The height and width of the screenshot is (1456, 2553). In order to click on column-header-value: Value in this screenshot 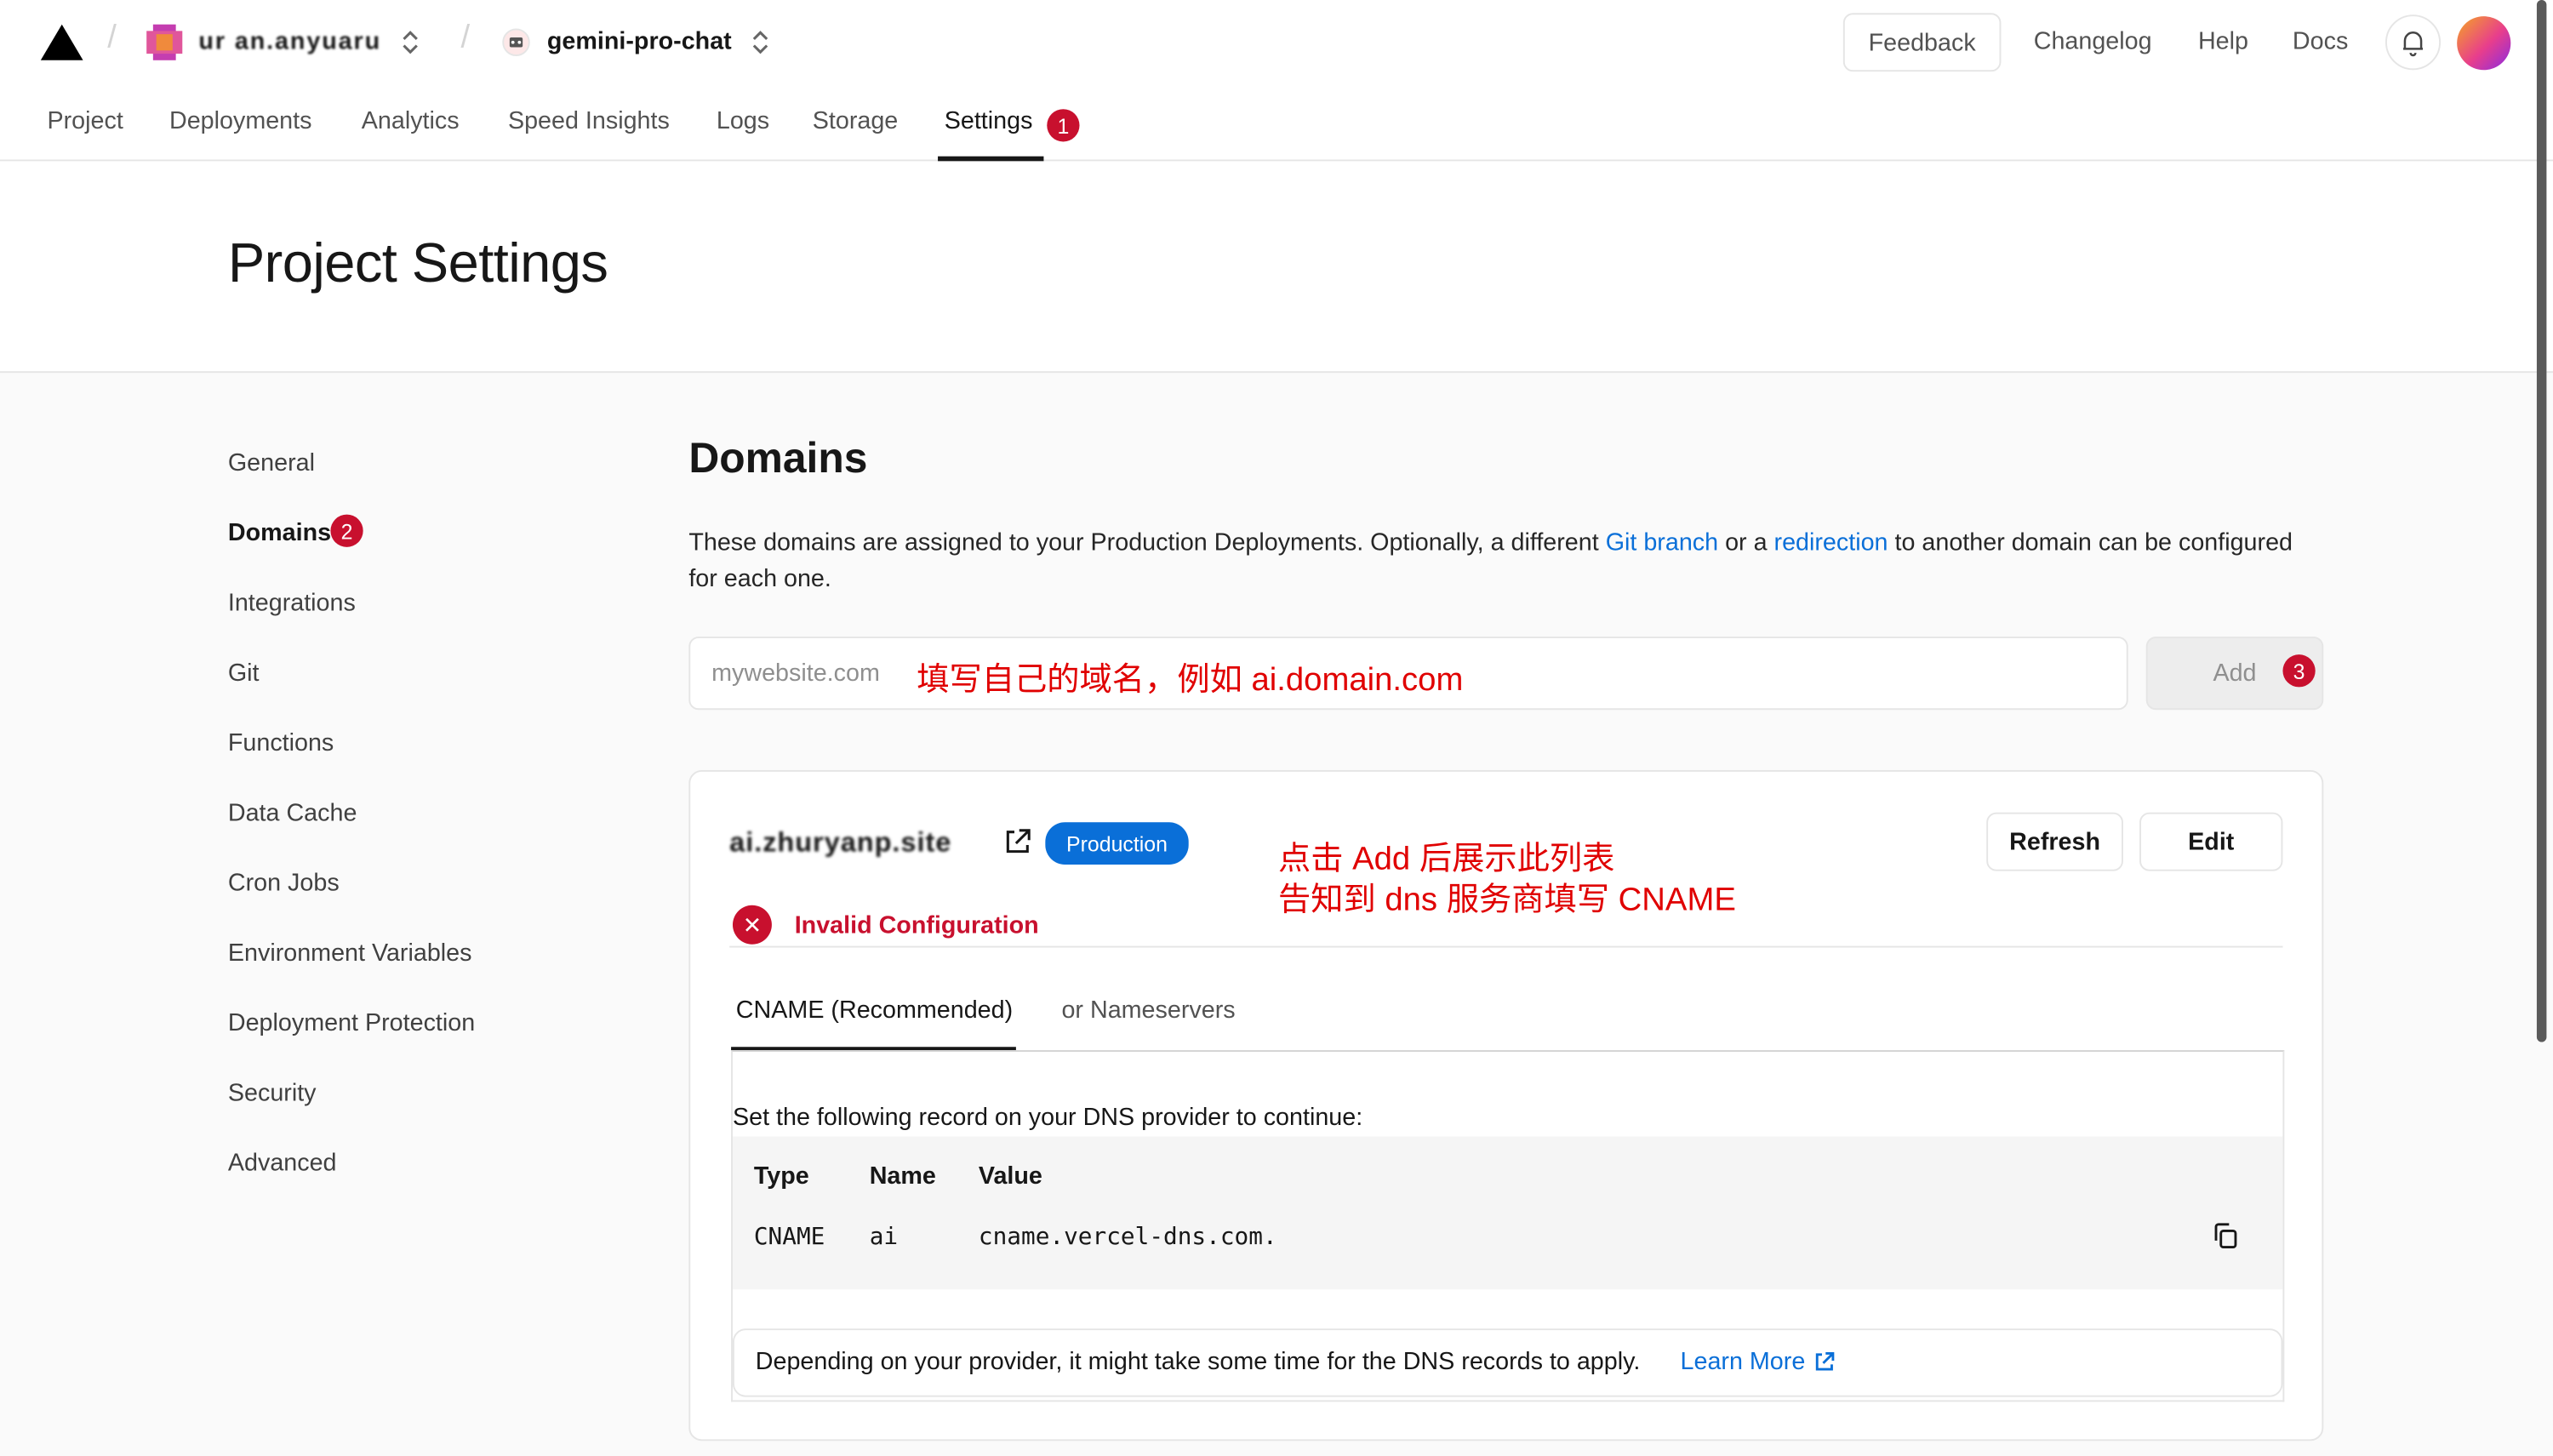, I will do `click(1010, 1176)`.